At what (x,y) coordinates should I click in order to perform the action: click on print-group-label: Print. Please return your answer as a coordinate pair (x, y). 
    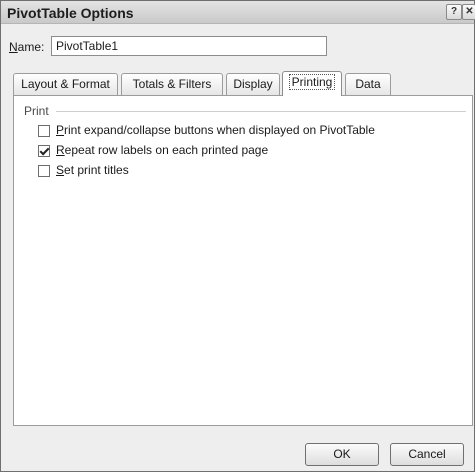
    Looking at the image, I should click on (38, 111).